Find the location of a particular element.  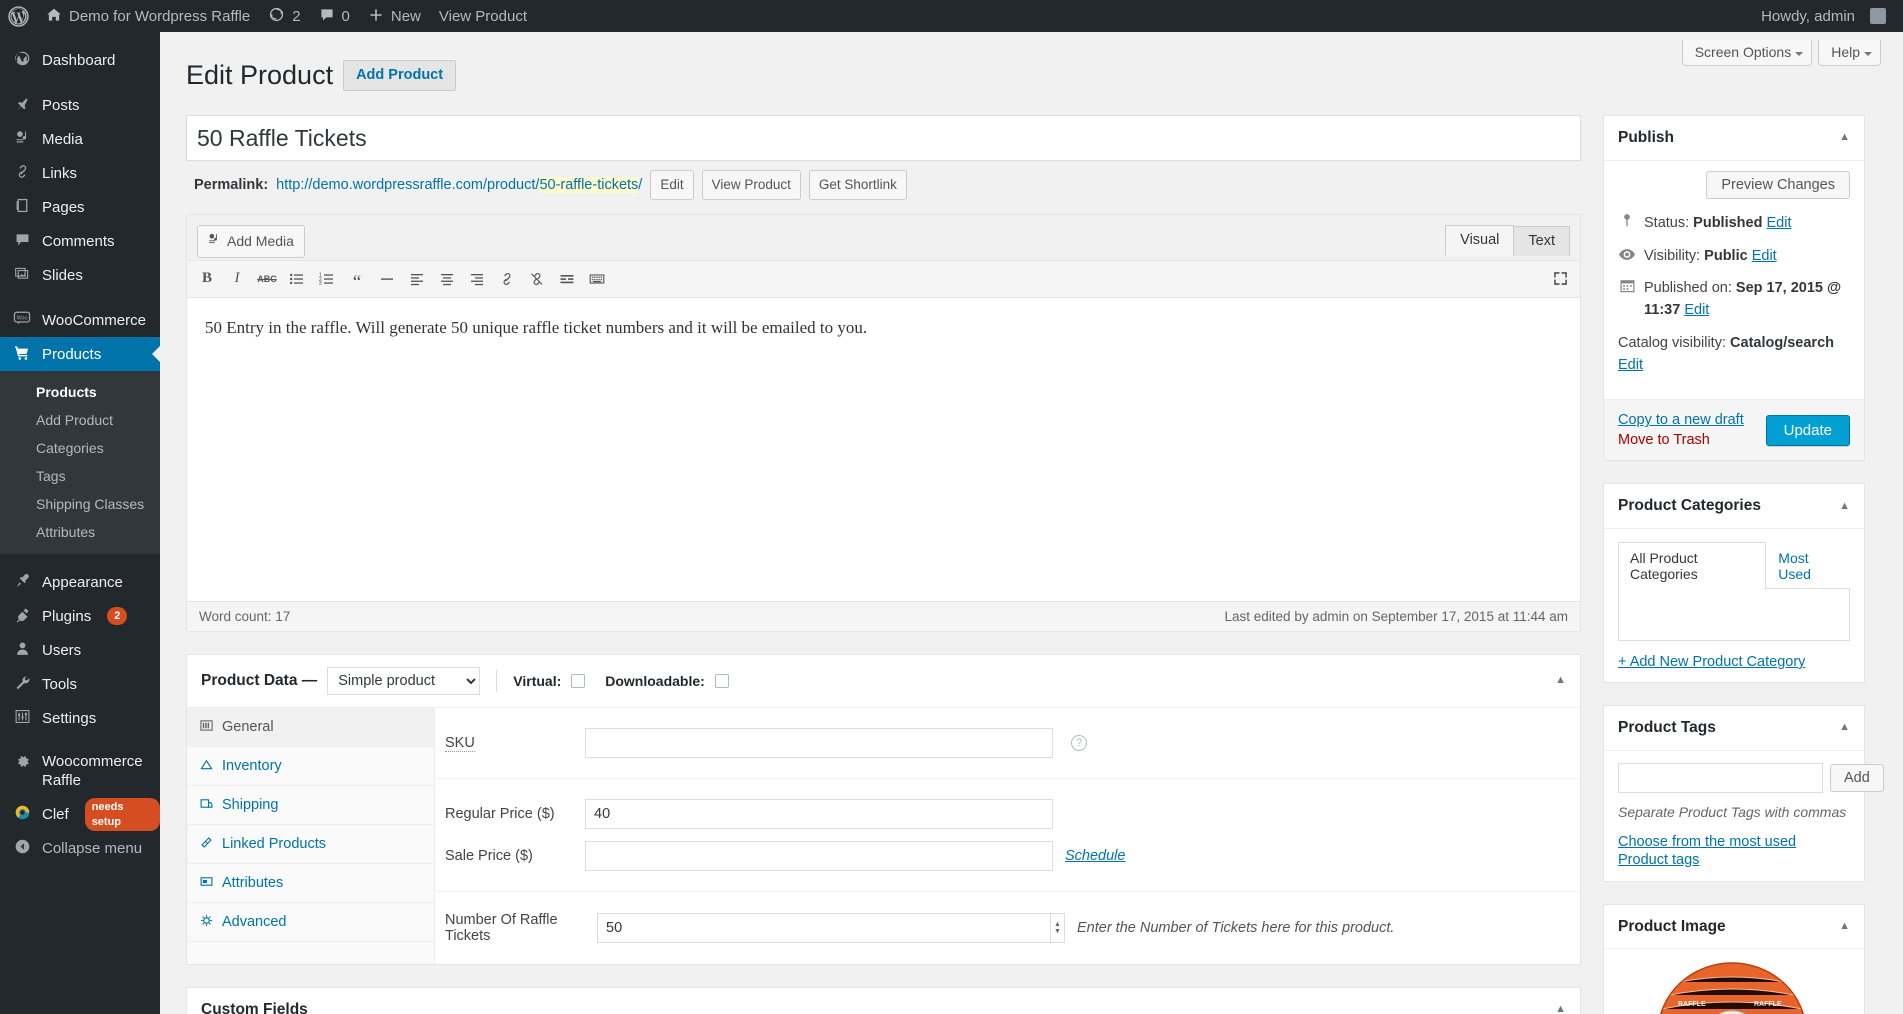

tab-text: Text is located at coordinates (1541, 240).